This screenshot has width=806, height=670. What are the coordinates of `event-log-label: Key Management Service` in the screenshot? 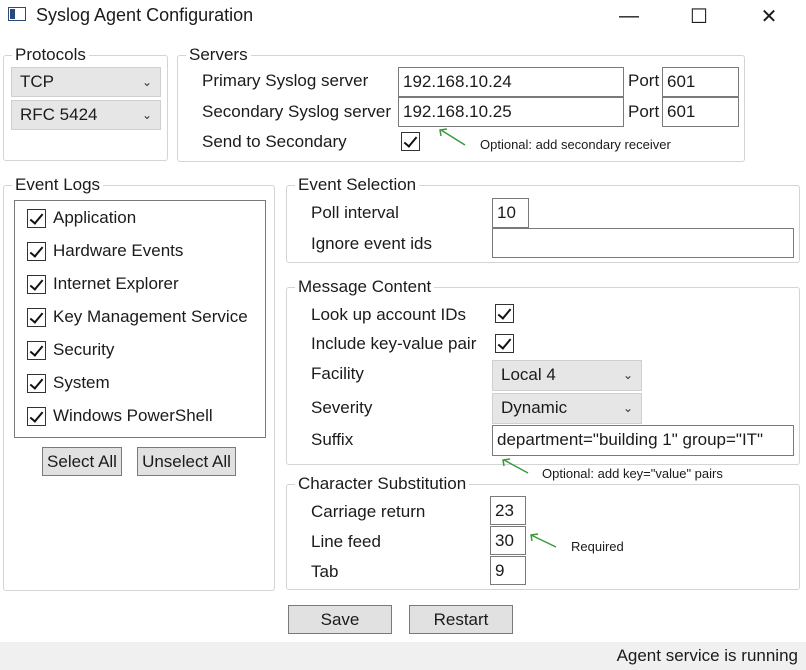 It's located at (150, 316).